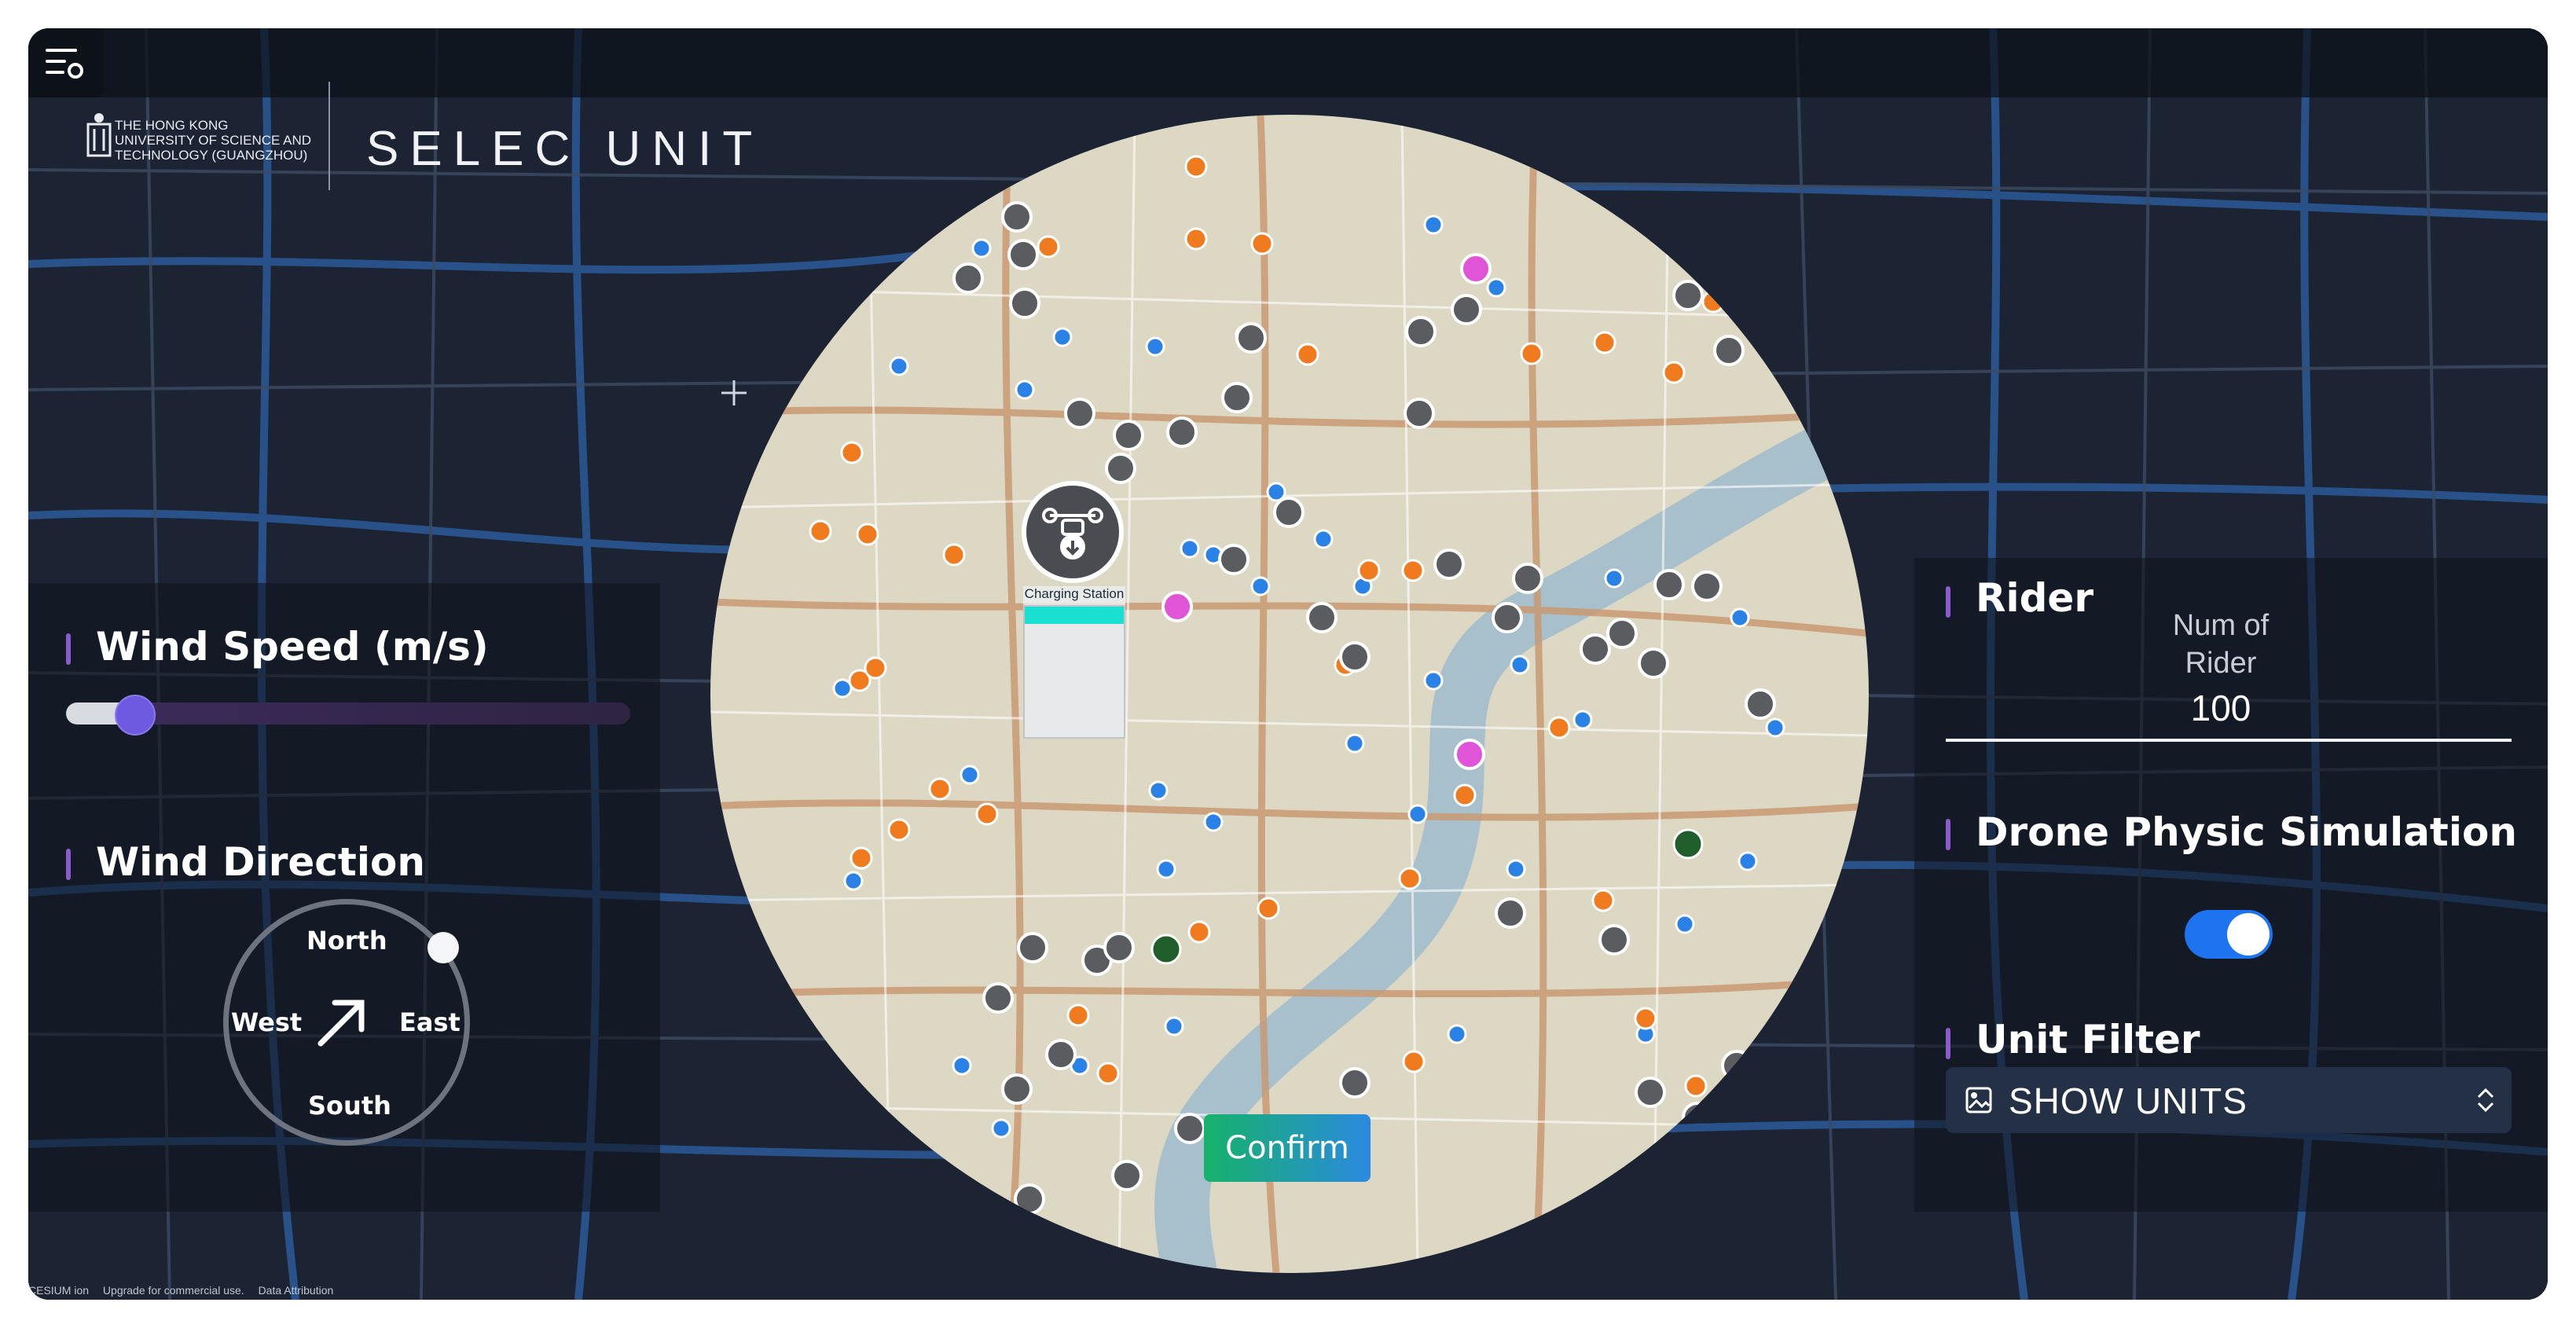  I want to click on compass-south-label: South, so click(349, 1106).